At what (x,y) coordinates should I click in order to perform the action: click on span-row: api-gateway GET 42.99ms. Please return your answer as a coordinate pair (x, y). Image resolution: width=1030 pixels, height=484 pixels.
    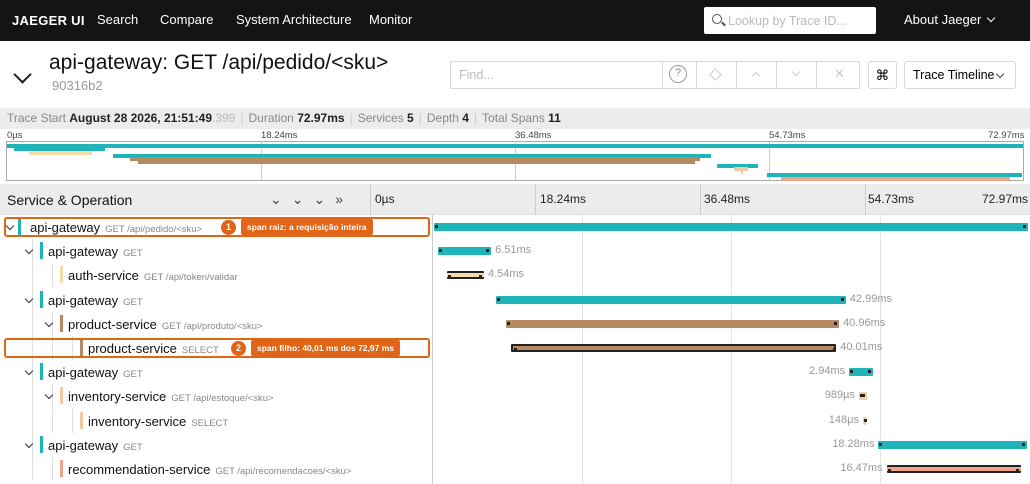
    Looking at the image, I should click on (515, 299).